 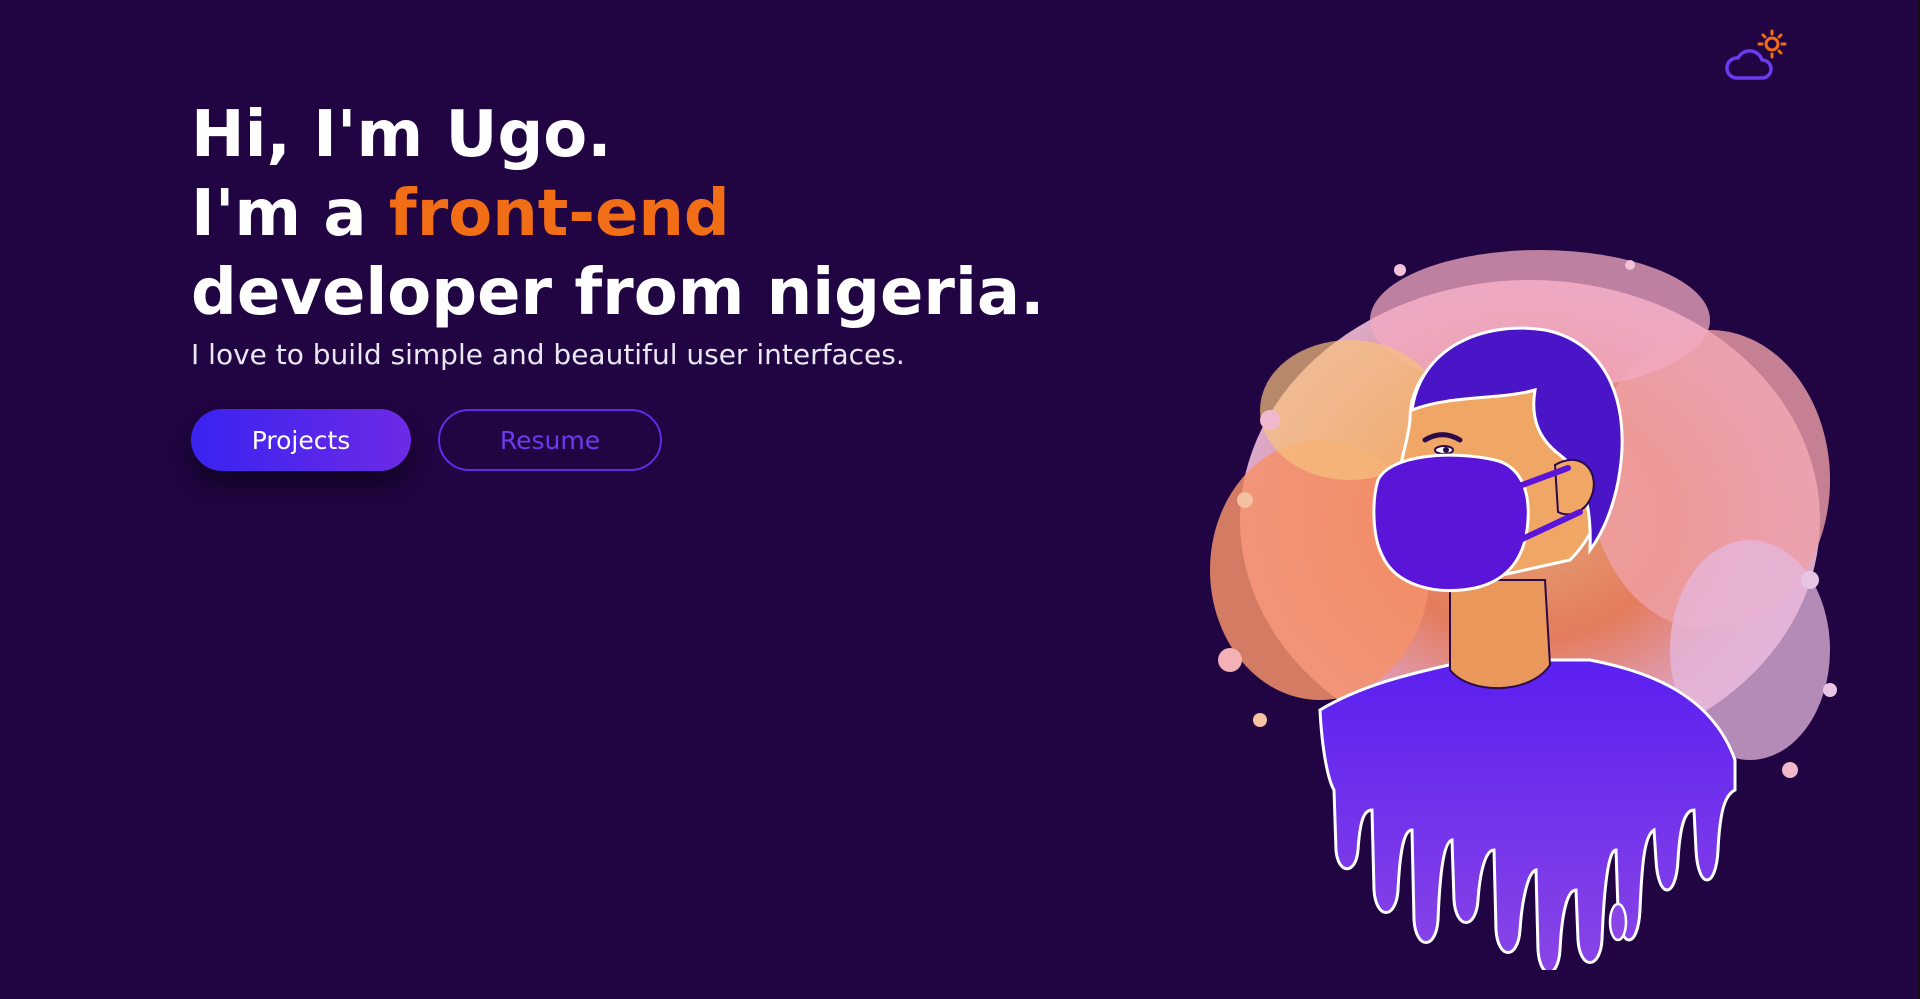 What do you see at coordinates (1527, 816) in the screenshot?
I see `shirt-drips` at bounding box center [1527, 816].